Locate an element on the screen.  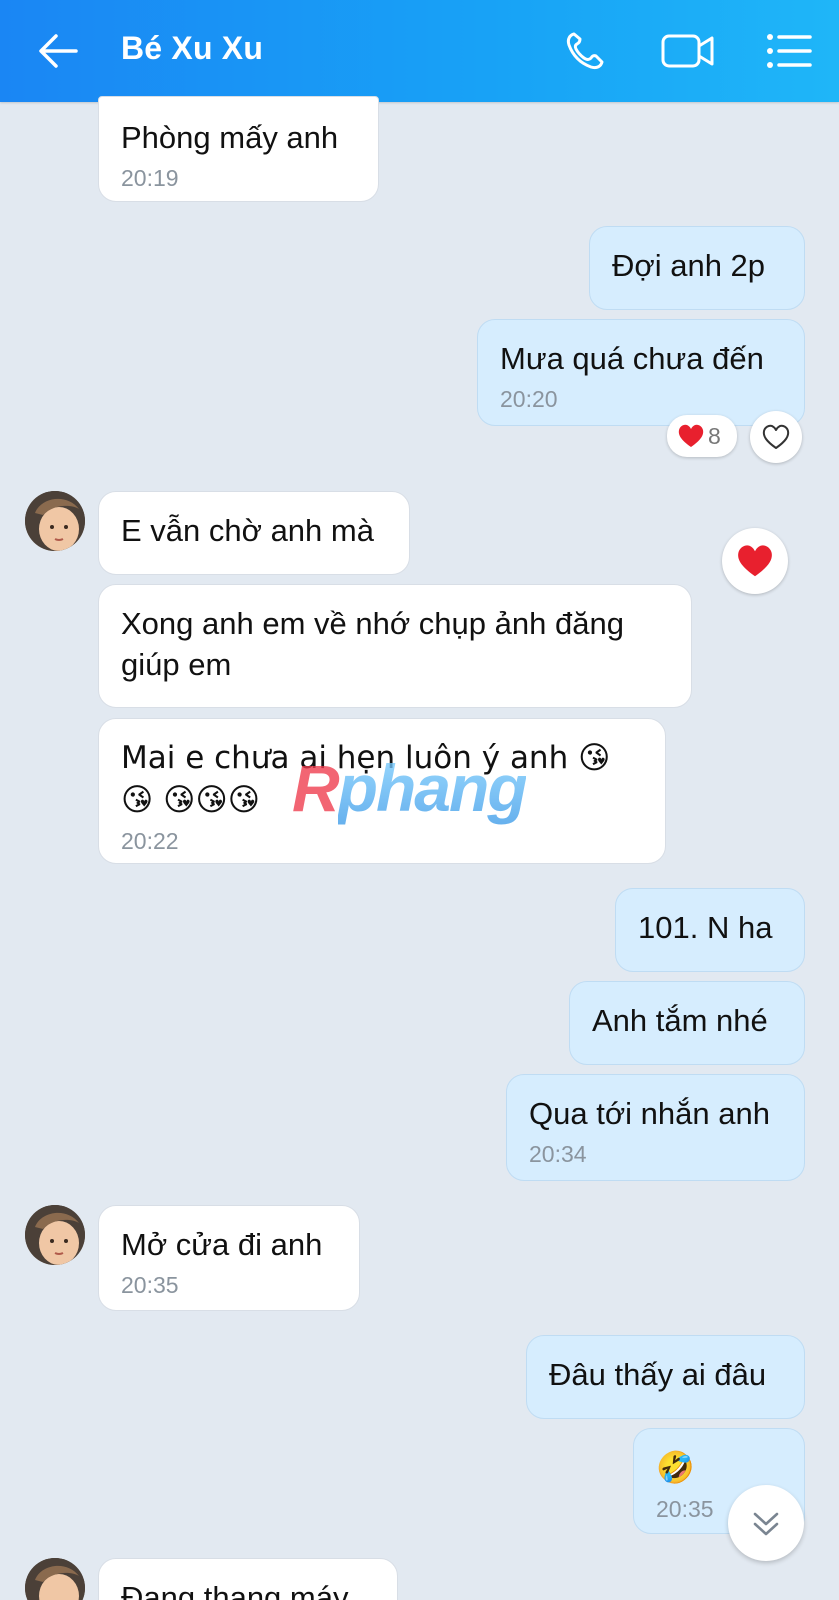
message-bubble-outgoing: Đợi anh 2p is located at coordinates (697, 268).